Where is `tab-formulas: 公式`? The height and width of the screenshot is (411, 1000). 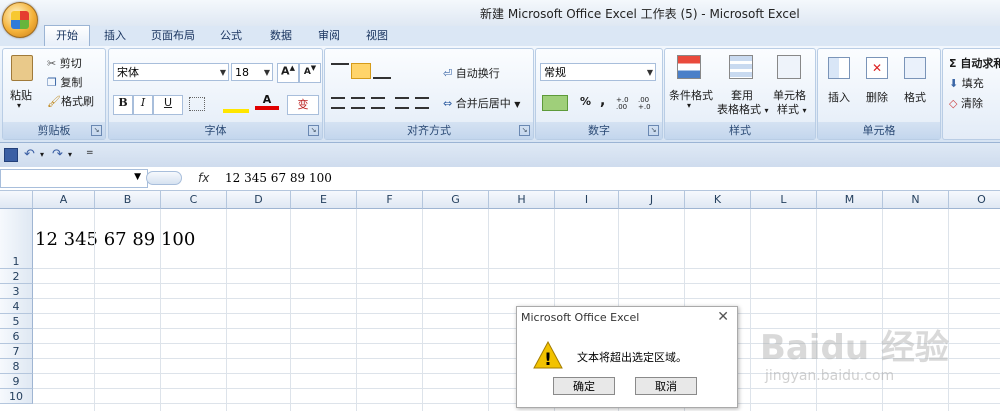 tab-formulas: 公式 is located at coordinates (231, 36).